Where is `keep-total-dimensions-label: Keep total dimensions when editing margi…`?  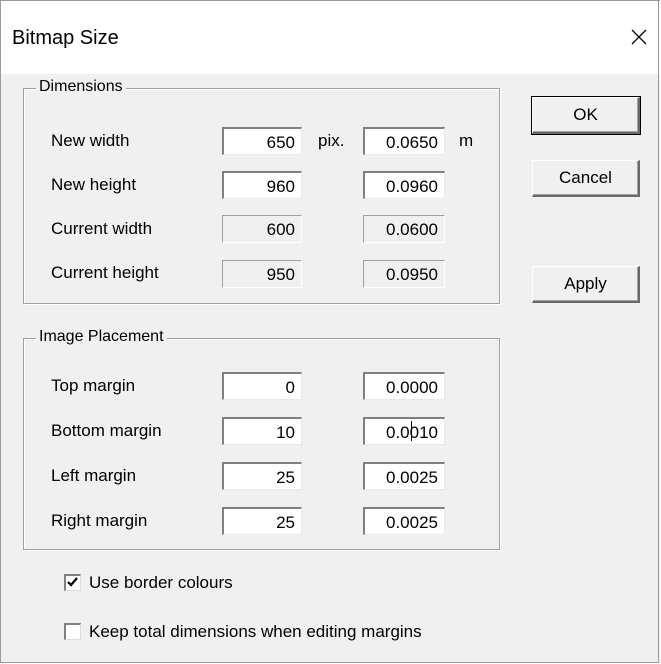 keep-total-dimensions-label: Keep total dimensions when editing margi… is located at coordinates (255, 632).